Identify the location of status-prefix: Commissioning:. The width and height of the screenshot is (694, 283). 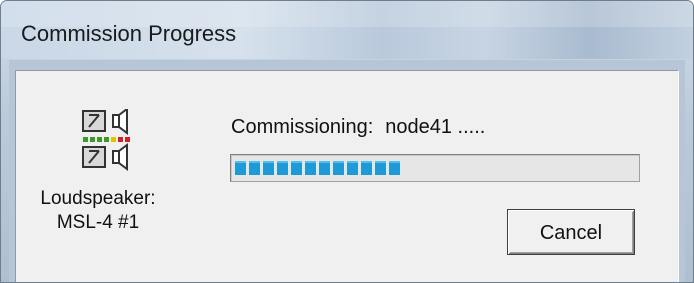
(302, 127).